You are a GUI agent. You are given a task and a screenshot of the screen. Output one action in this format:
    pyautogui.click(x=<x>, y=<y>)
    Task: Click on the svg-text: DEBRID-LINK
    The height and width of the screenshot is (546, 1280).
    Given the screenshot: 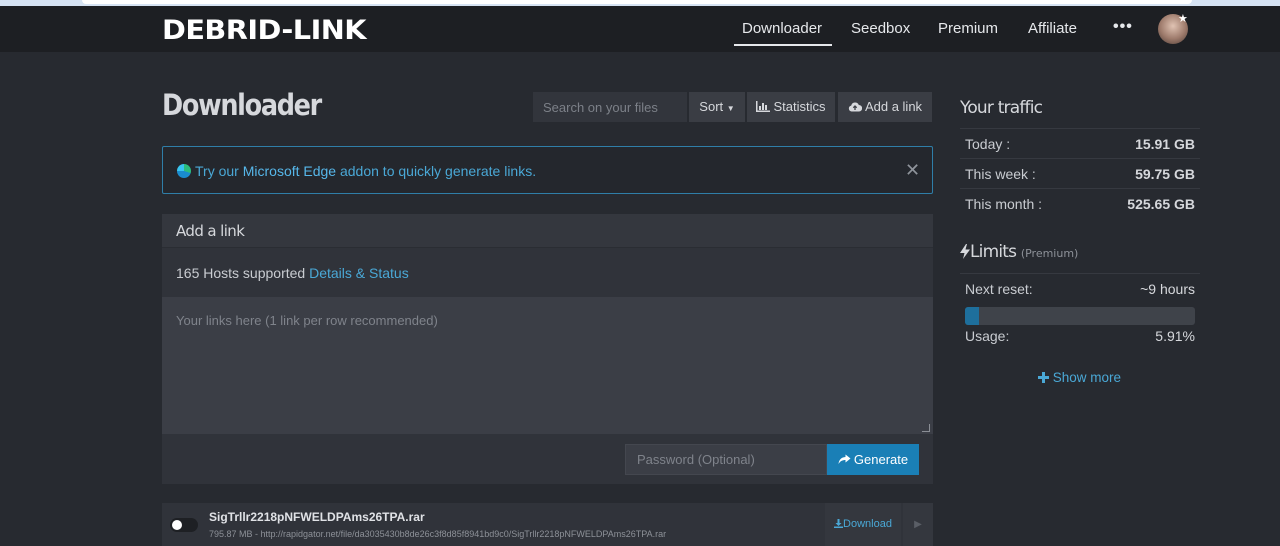 What is the action you would take?
    pyautogui.click(x=265, y=29)
    